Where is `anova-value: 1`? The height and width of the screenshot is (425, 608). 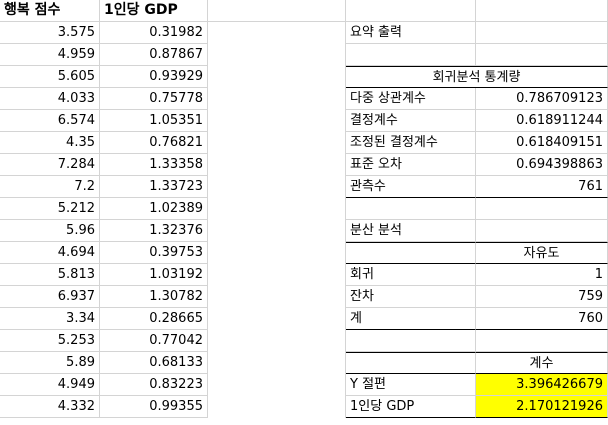 anova-value: 1 is located at coordinates (542, 275).